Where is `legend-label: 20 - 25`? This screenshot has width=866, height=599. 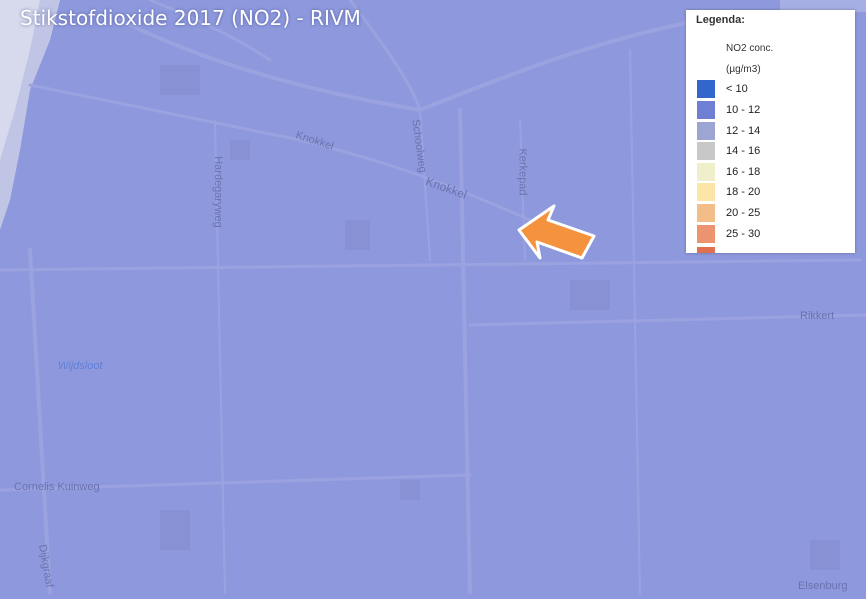
legend-label: 20 - 25 is located at coordinates (743, 213).